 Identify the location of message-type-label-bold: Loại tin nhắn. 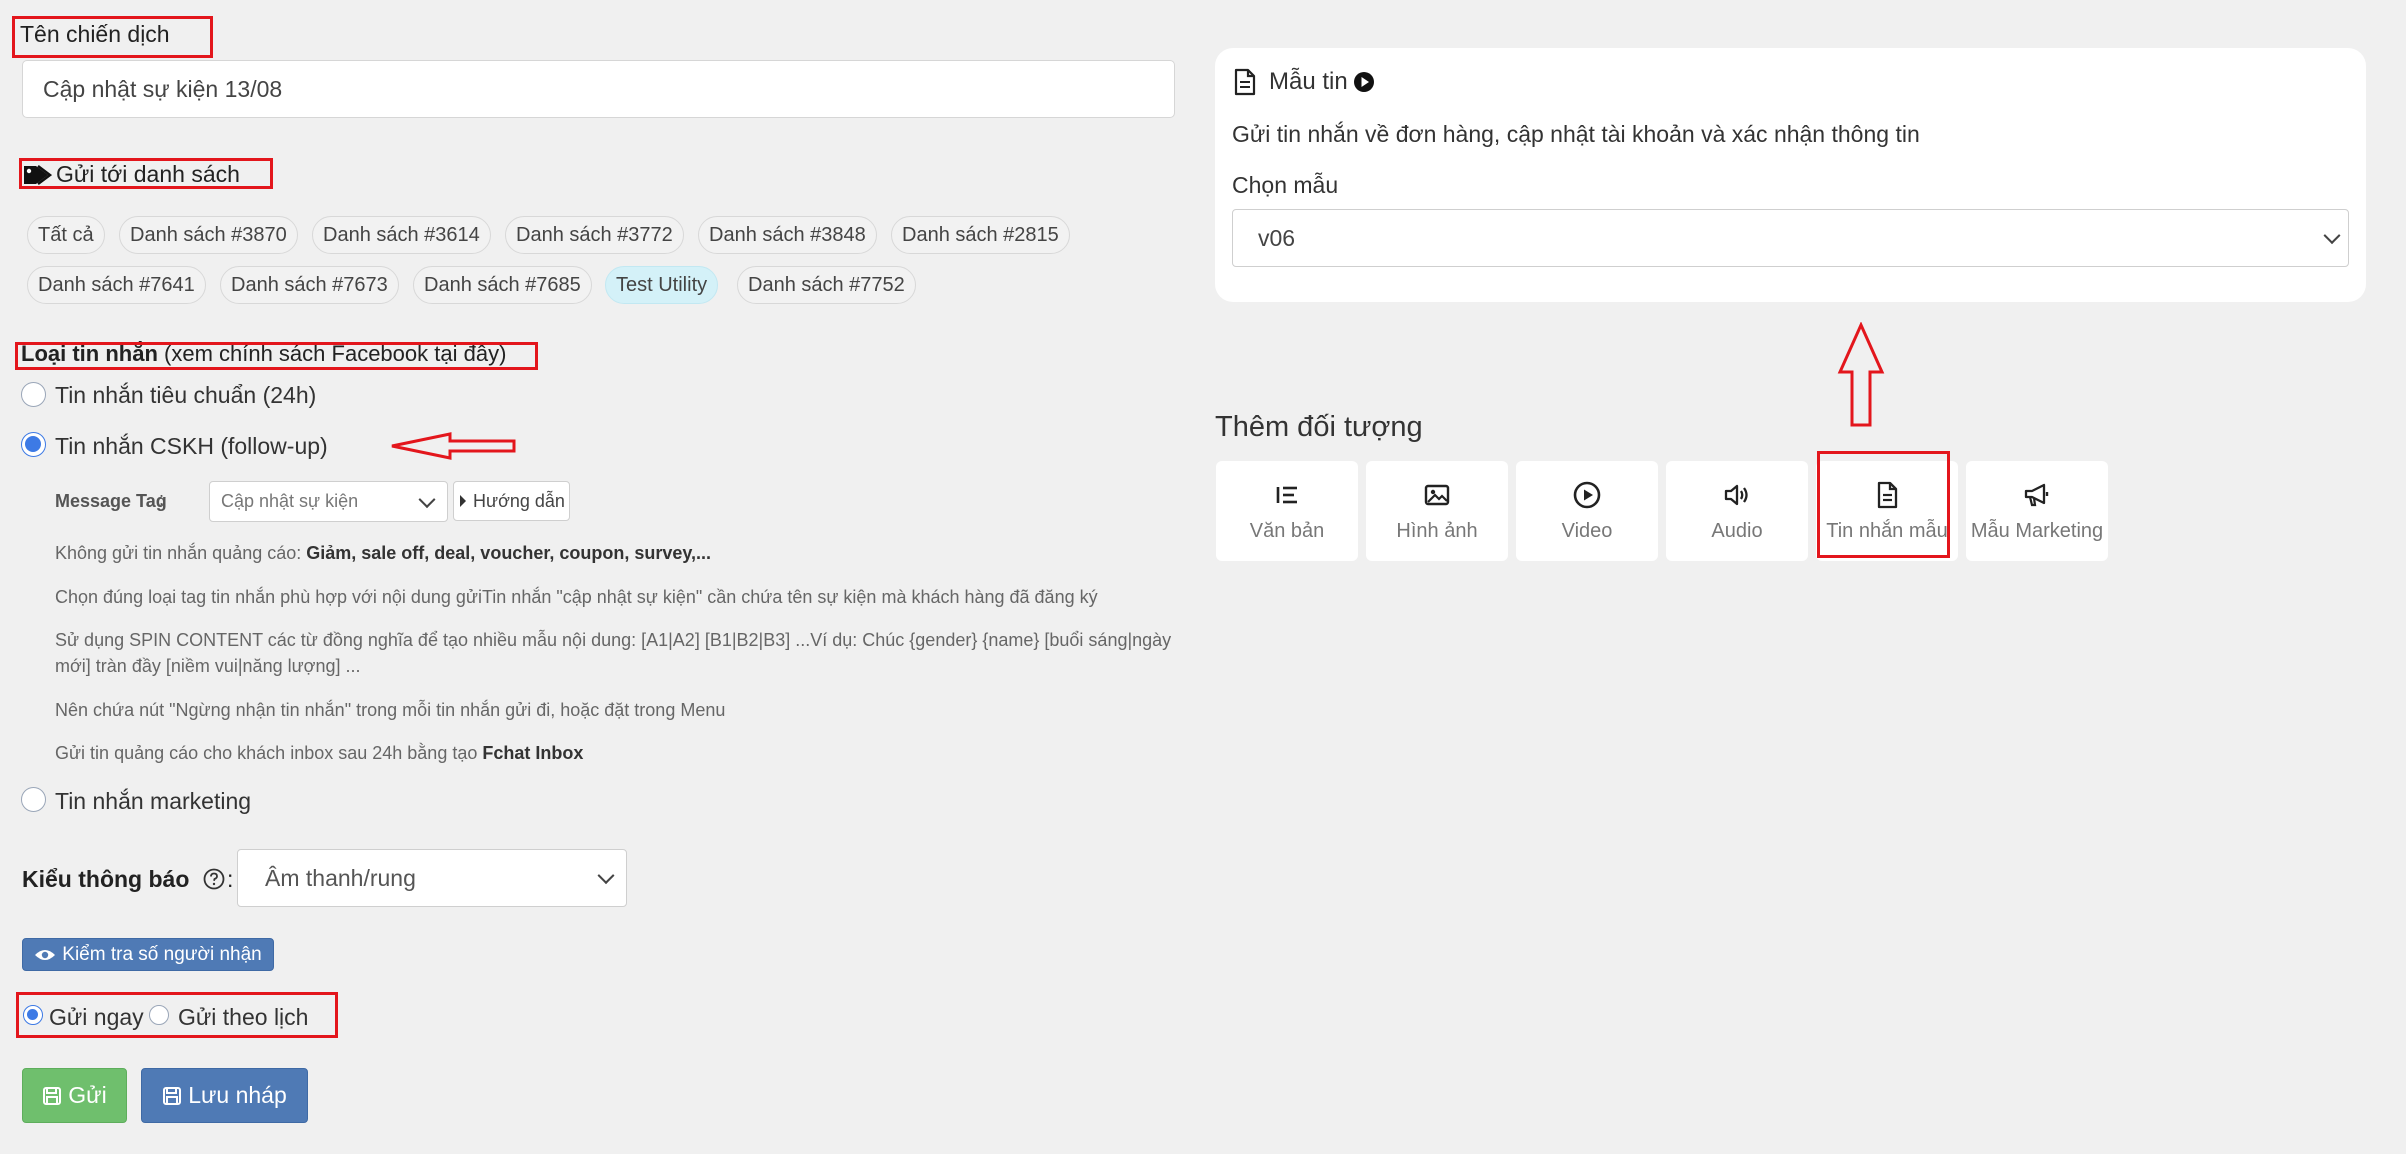
(89, 353).